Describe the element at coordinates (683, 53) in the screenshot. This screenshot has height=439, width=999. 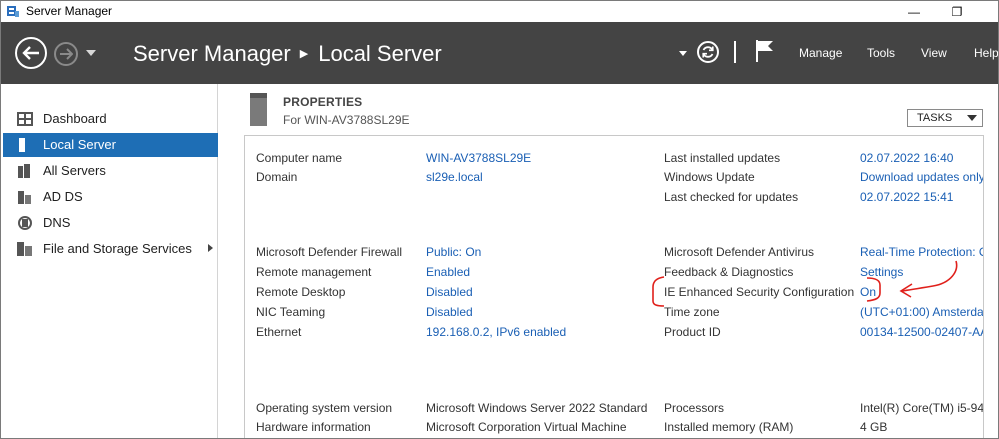
I see `refresh-dropdown-icon` at that location.